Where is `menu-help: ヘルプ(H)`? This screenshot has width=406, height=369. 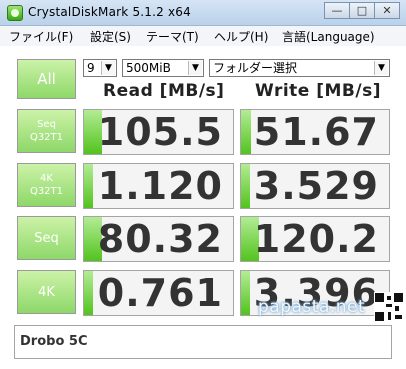 menu-help: ヘルプ(H) is located at coordinates (241, 36).